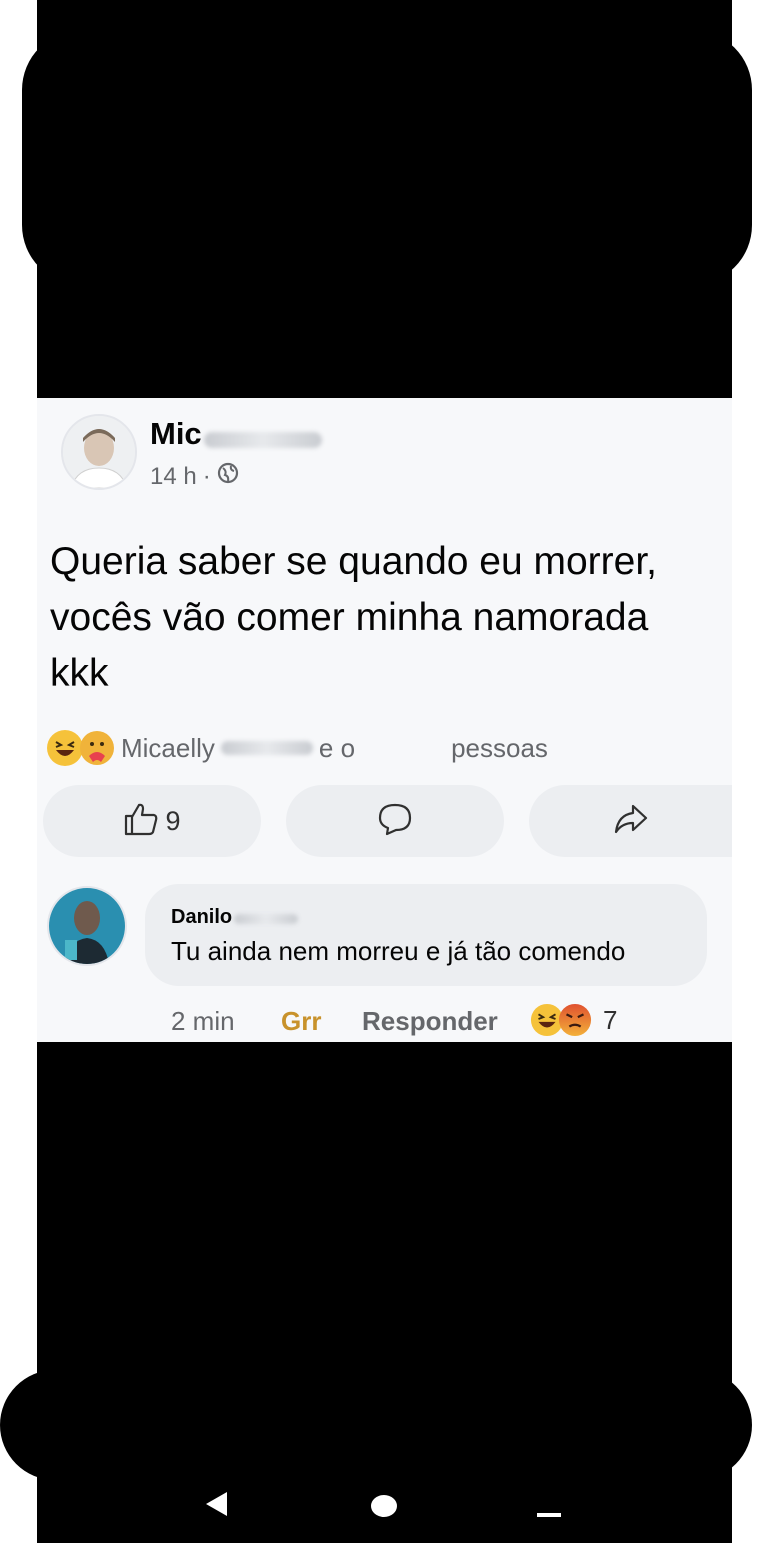 Image resolution: width=768 pixels, height=1543 pixels. I want to click on reply-button: Responder, so click(430, 1021).